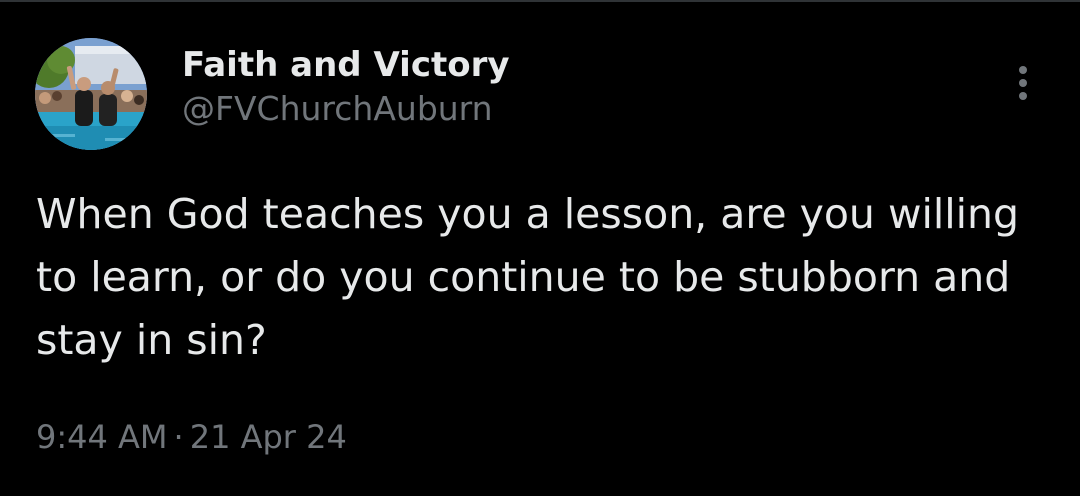 This screenshot has height=496, width=1080. Describe the element at coordinates (346, 87) in the screenshot. I see `author-block: Faith and Victory @FVChurchAuburn` at that location.